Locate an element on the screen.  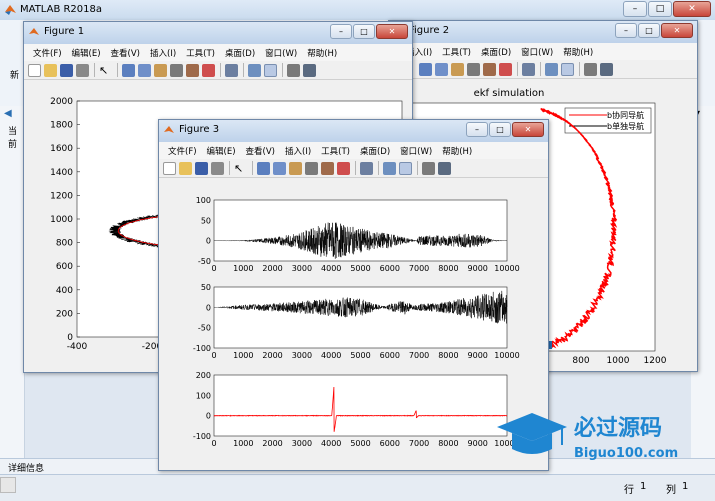
subplot-xtick: 0 is located at coordinates (213, 443).